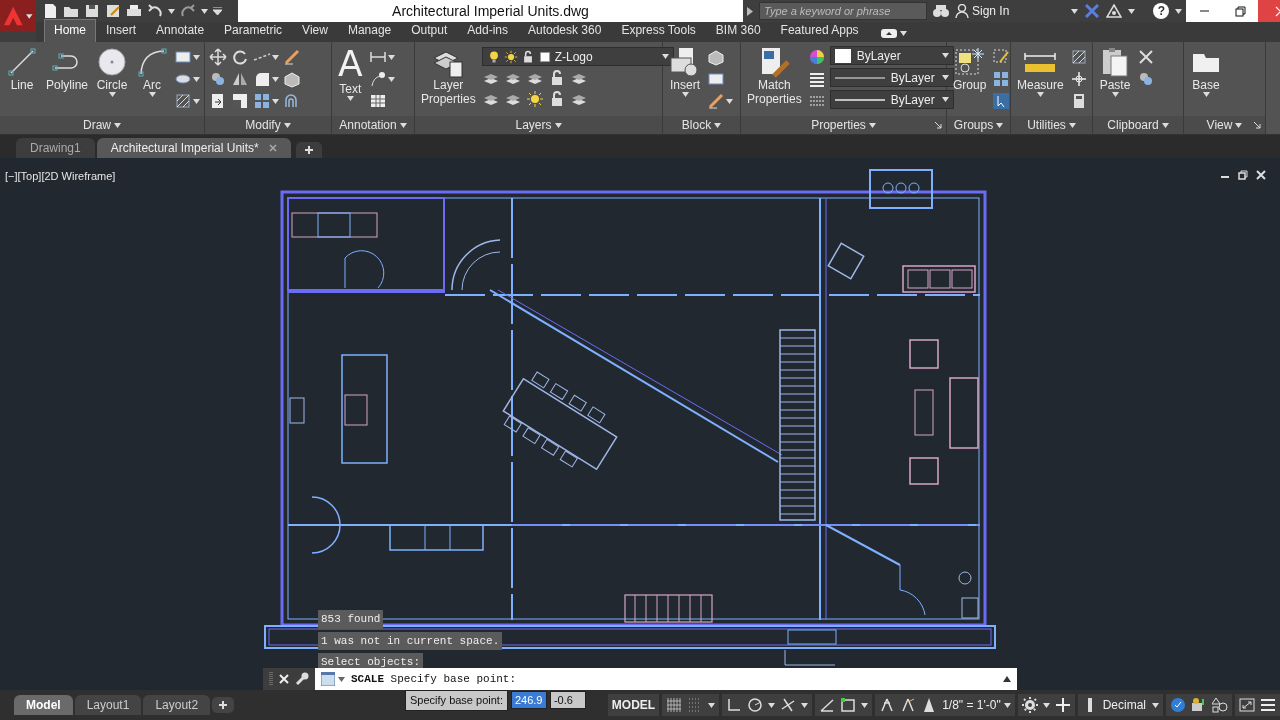 The image size is (1280, 720). I want to click on leader-icon, so click(377, 79).